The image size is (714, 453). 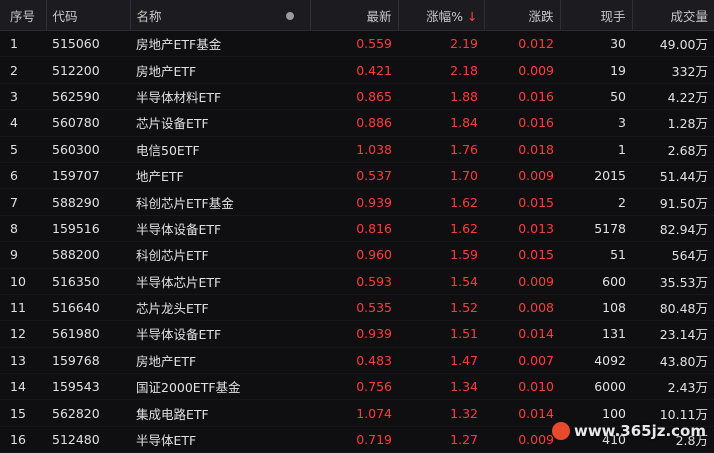 What do you see at coordinates (88, 308) in the screenshot?
I see `cell-code: 516640` at bounding box center [88, 308].